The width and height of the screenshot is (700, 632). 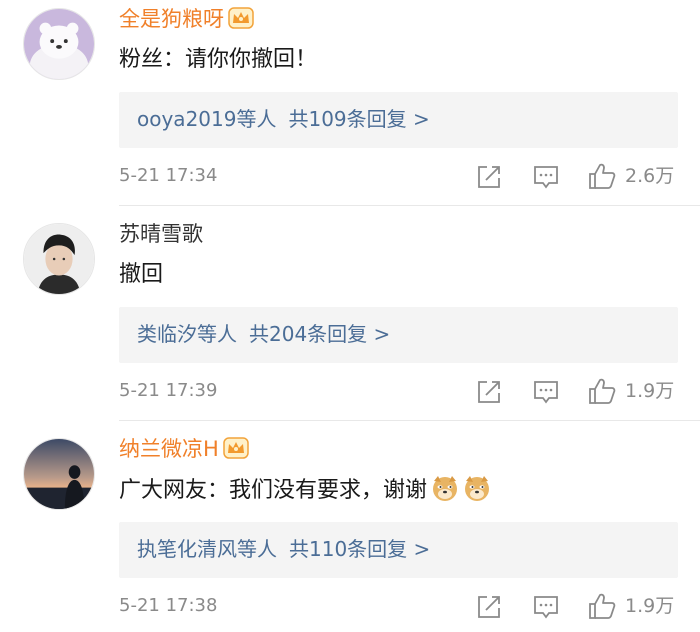 I want to click on reply-users: ooya2019等人, so click(x=207, y=119).